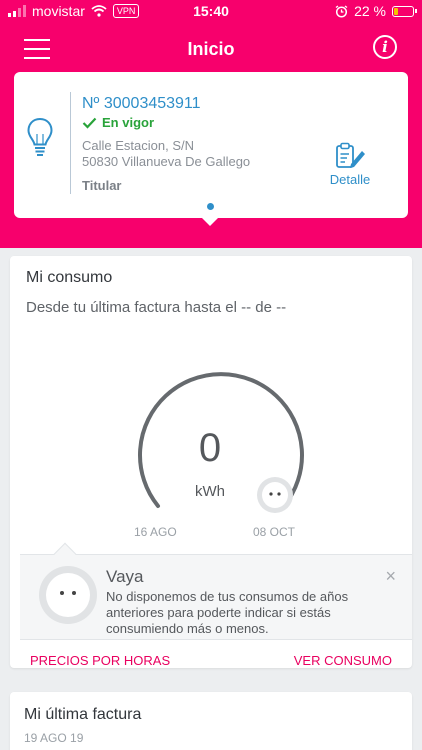 The image size is (422, 750). Describe the element at coordinates (211, 721) in the screenshot. I see `last-invoice-card: Mi última factura 19 AGO 19` at that location.